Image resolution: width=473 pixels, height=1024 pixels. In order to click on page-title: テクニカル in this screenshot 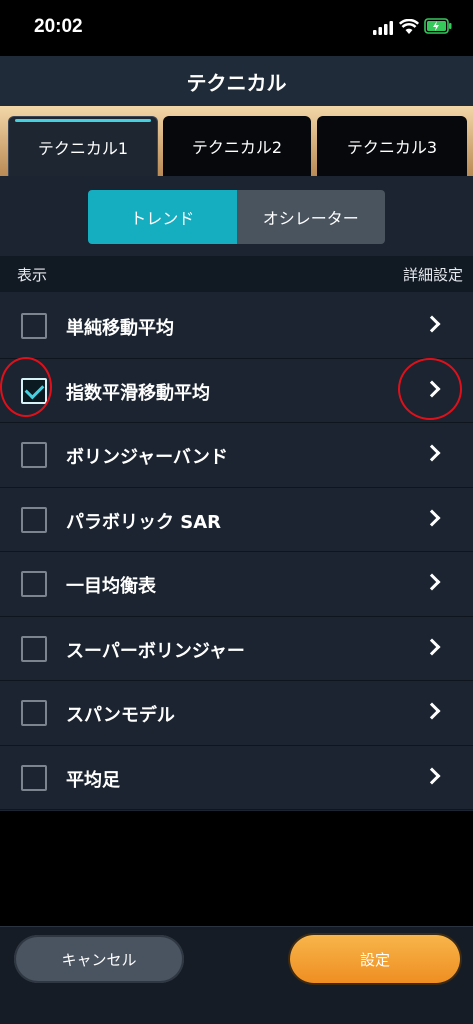, I will do `click(236, 82)`.